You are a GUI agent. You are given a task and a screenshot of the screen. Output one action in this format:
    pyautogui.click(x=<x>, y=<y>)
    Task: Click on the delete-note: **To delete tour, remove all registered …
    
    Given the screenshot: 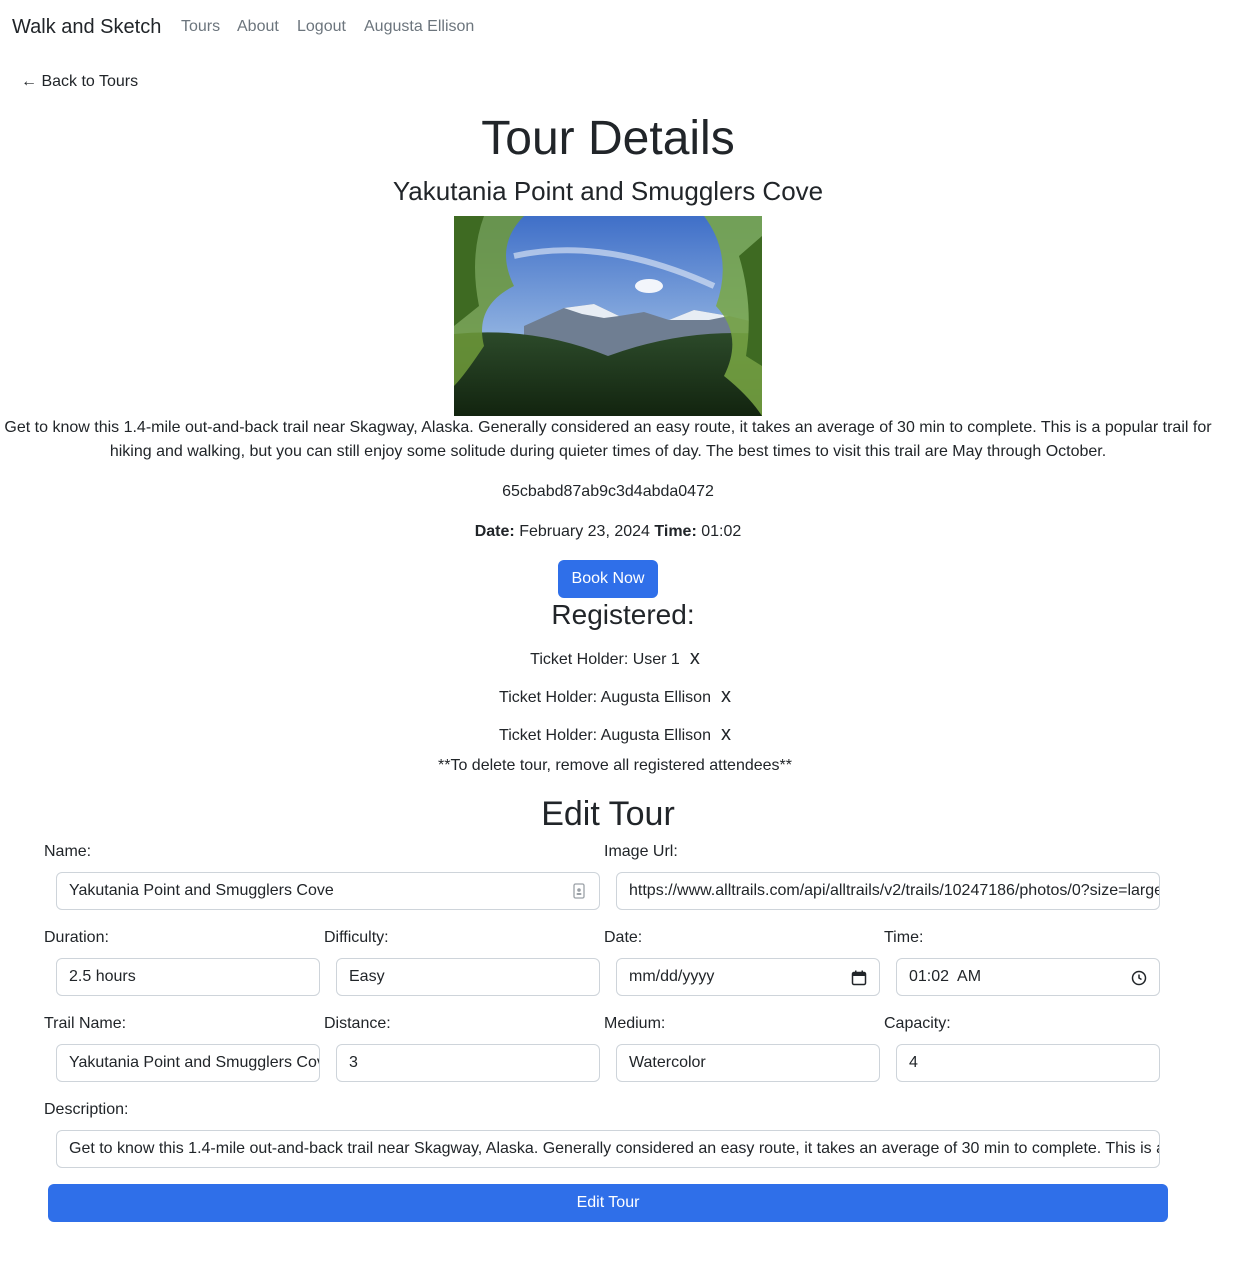 What is the action you would take?
    pyautogui.click(x=615, y=765)
    